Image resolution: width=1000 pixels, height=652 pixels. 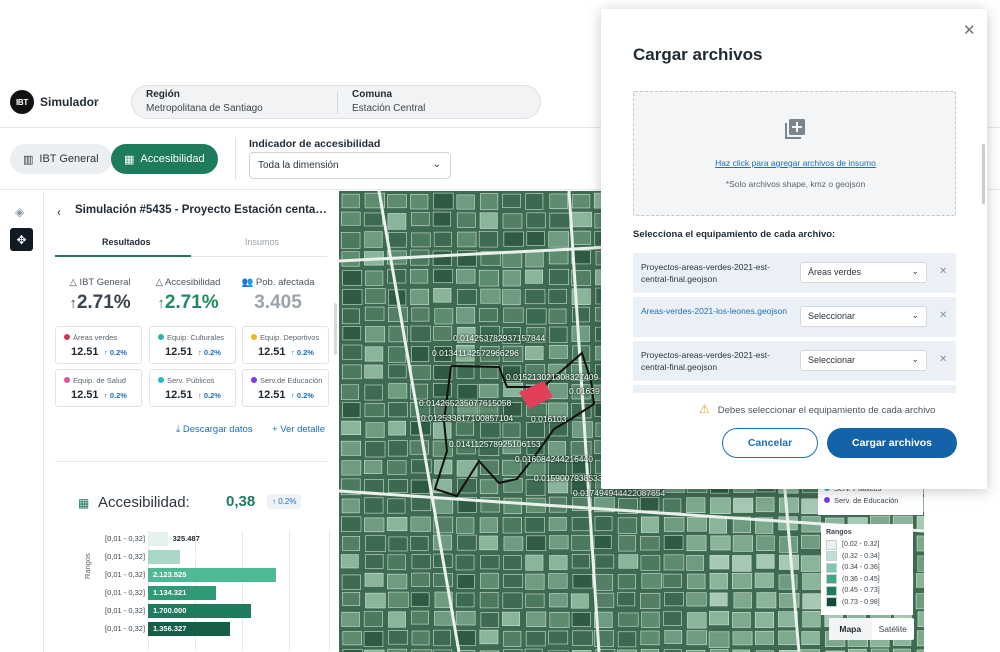 I want to click on toggle-mapa: Mapa, so click(x=850, y=629).